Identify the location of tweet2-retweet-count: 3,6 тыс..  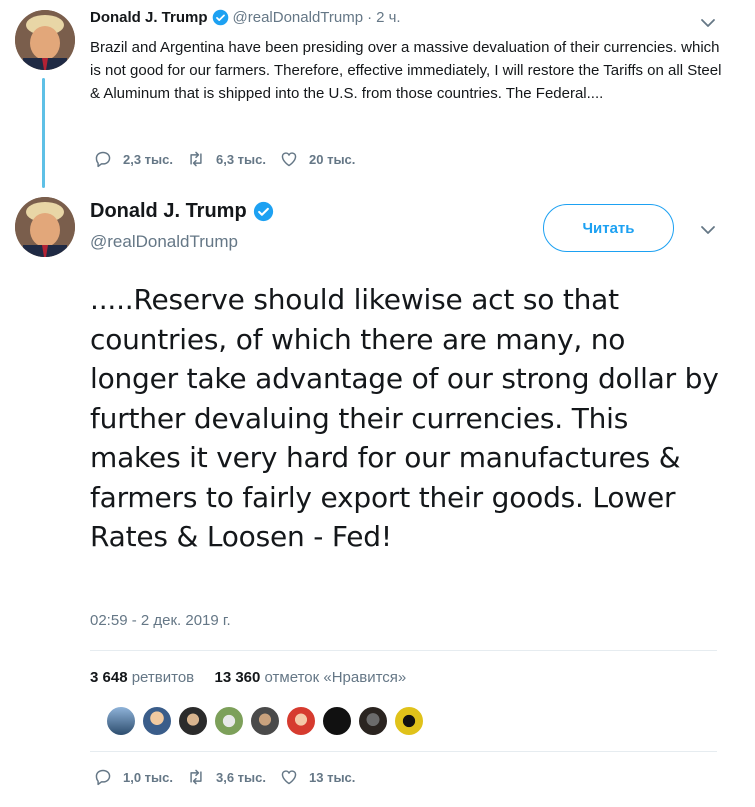
(241, 777).